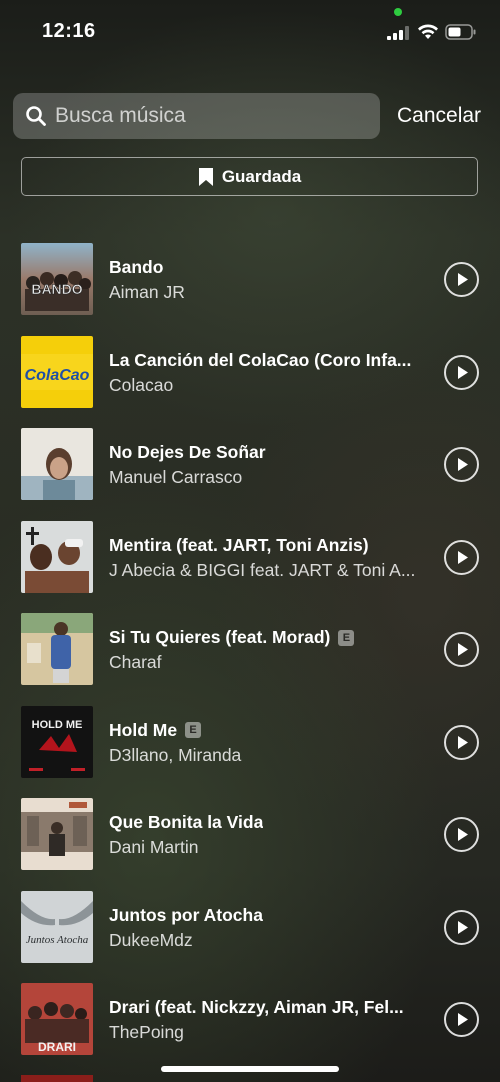 The image size is (500, 1082). Describe the element at coordinates (250, 276) in the screenshot. I see `song-row: BANDO Bando Aiman JR` at that location.